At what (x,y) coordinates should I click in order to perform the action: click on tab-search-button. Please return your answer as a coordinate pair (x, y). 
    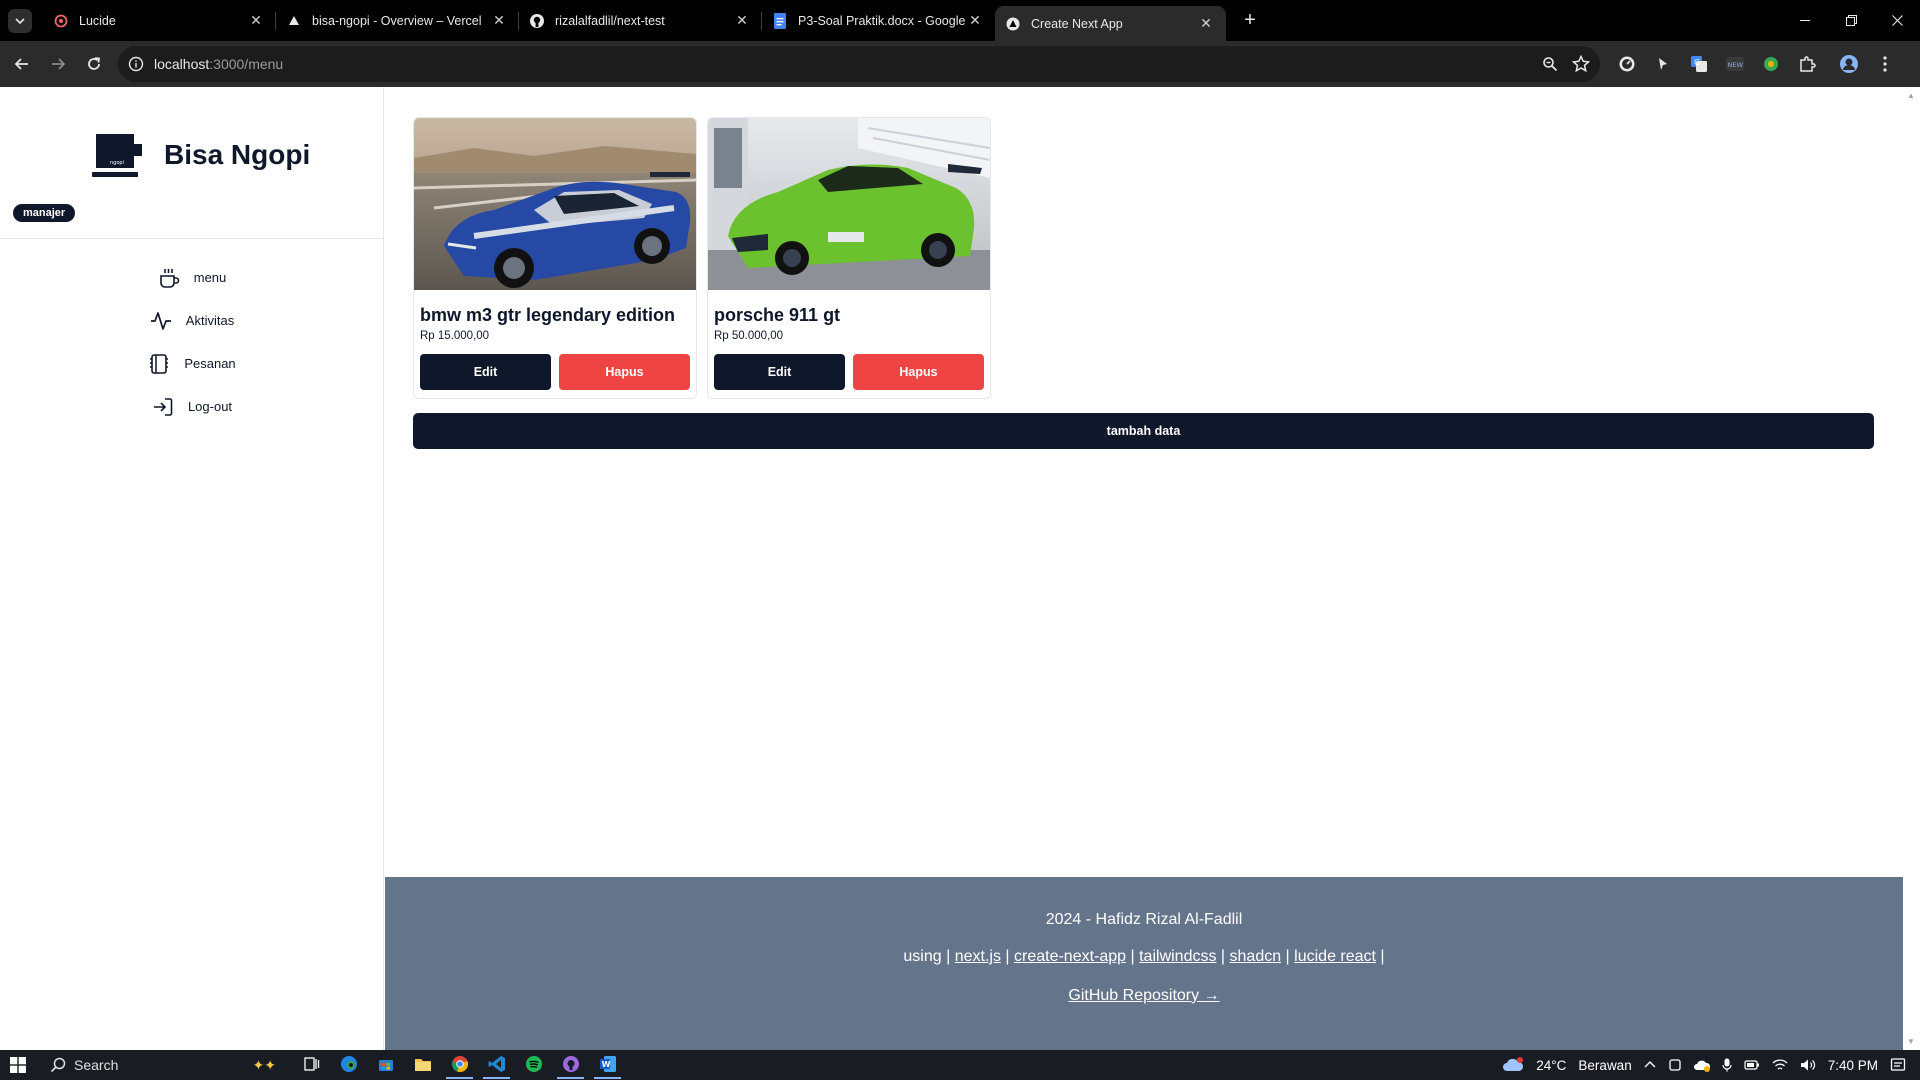
    Looking at the image, I should click on (20, 20).